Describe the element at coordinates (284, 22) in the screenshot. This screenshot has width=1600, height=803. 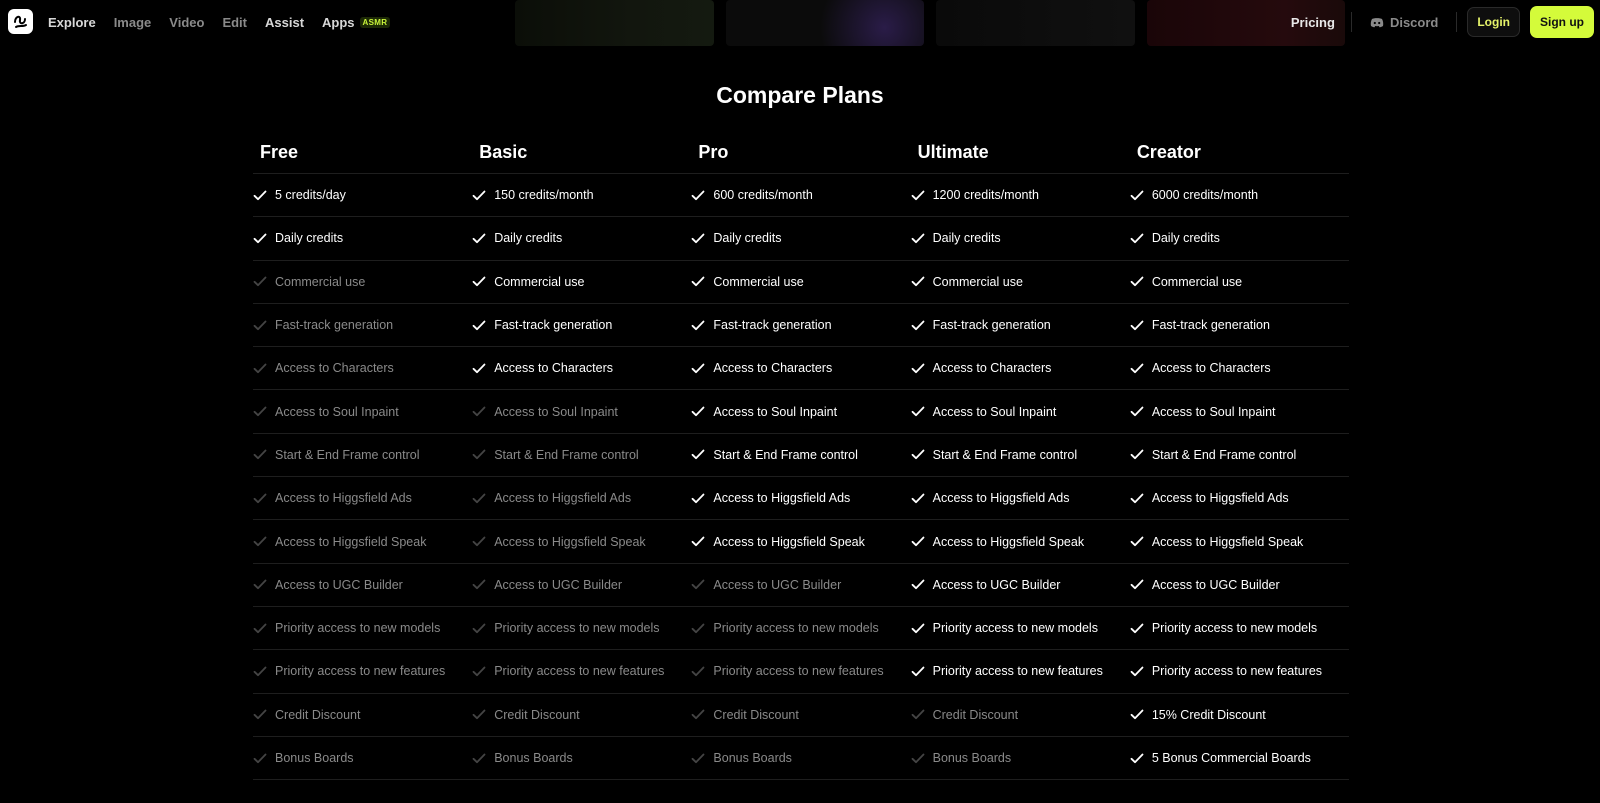
I see `nav-assist: Assist` at that location.